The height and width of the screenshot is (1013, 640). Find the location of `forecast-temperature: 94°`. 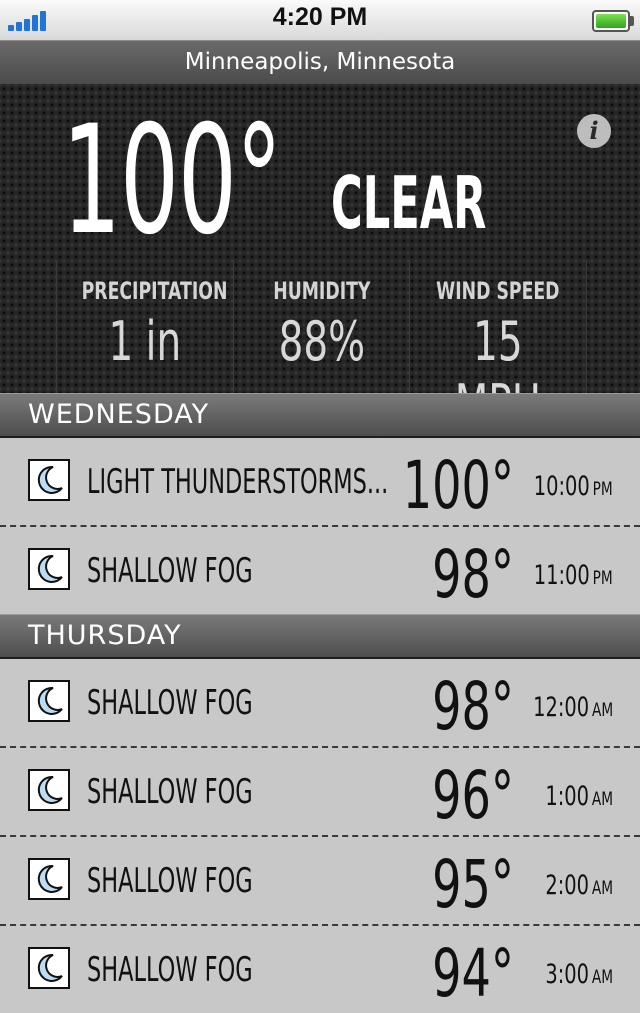

forecast-temperature: 94° is located at coordinates (473, 973).